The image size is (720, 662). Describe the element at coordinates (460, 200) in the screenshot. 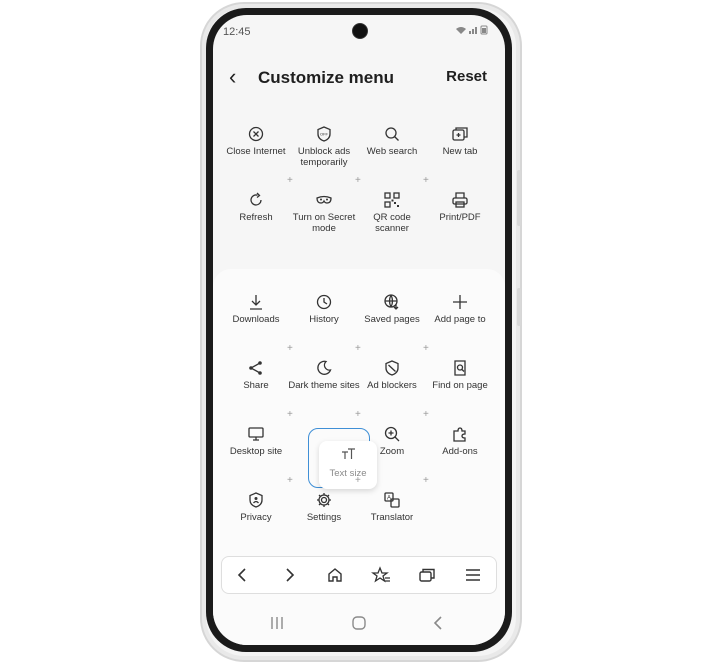

I see `printer-icon` at that location.